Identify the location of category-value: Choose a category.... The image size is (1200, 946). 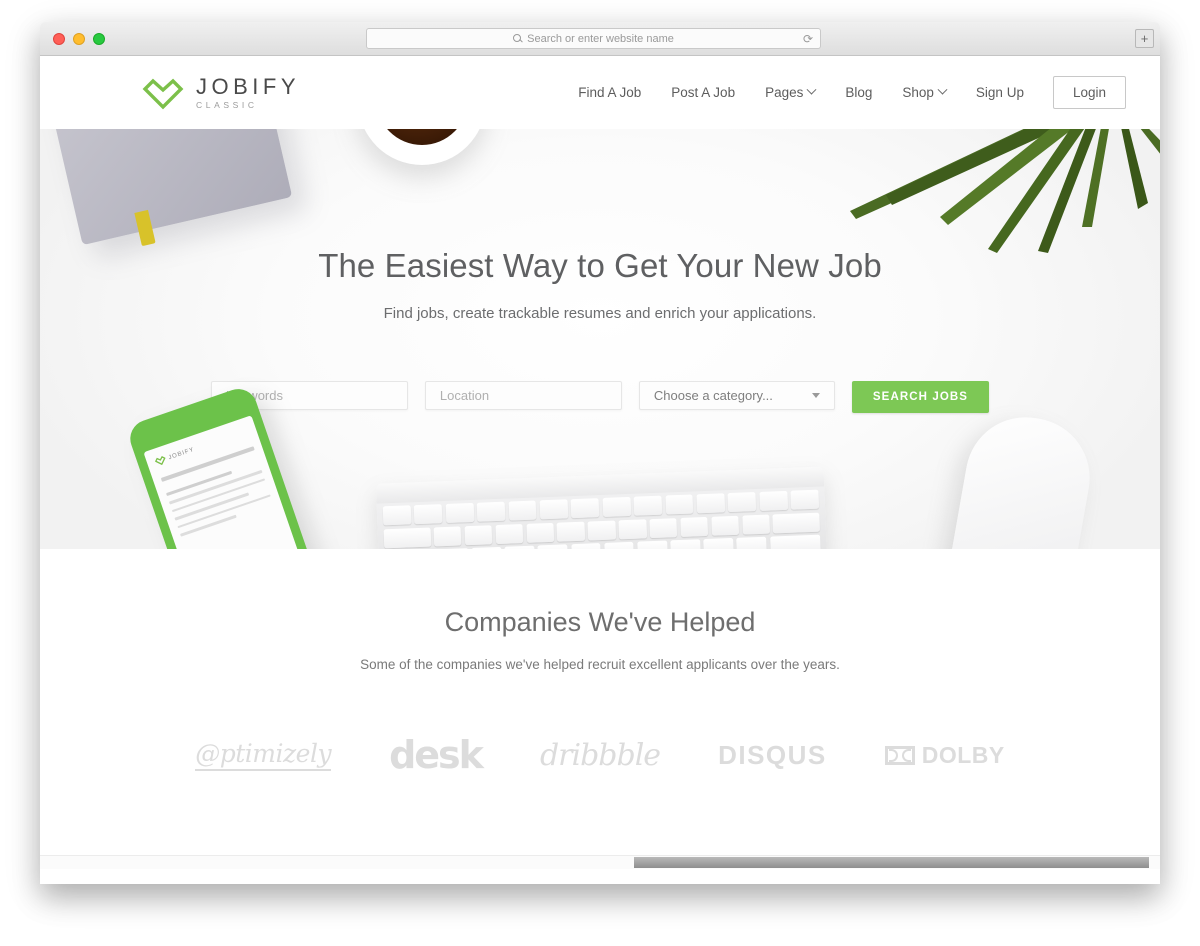
(713, 395).